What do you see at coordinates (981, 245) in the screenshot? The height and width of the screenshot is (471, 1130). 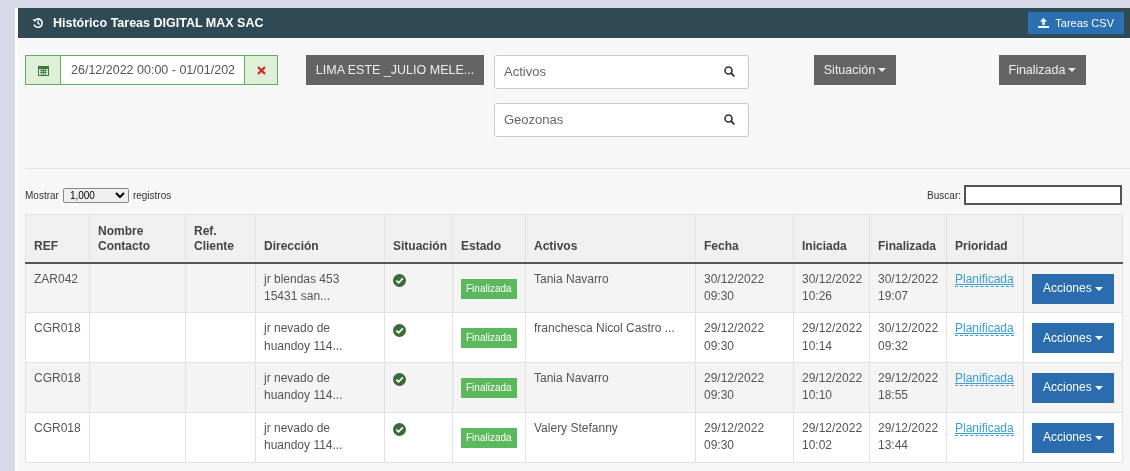 I see `column-header: Prioridad` at bounding box center [981, 245].